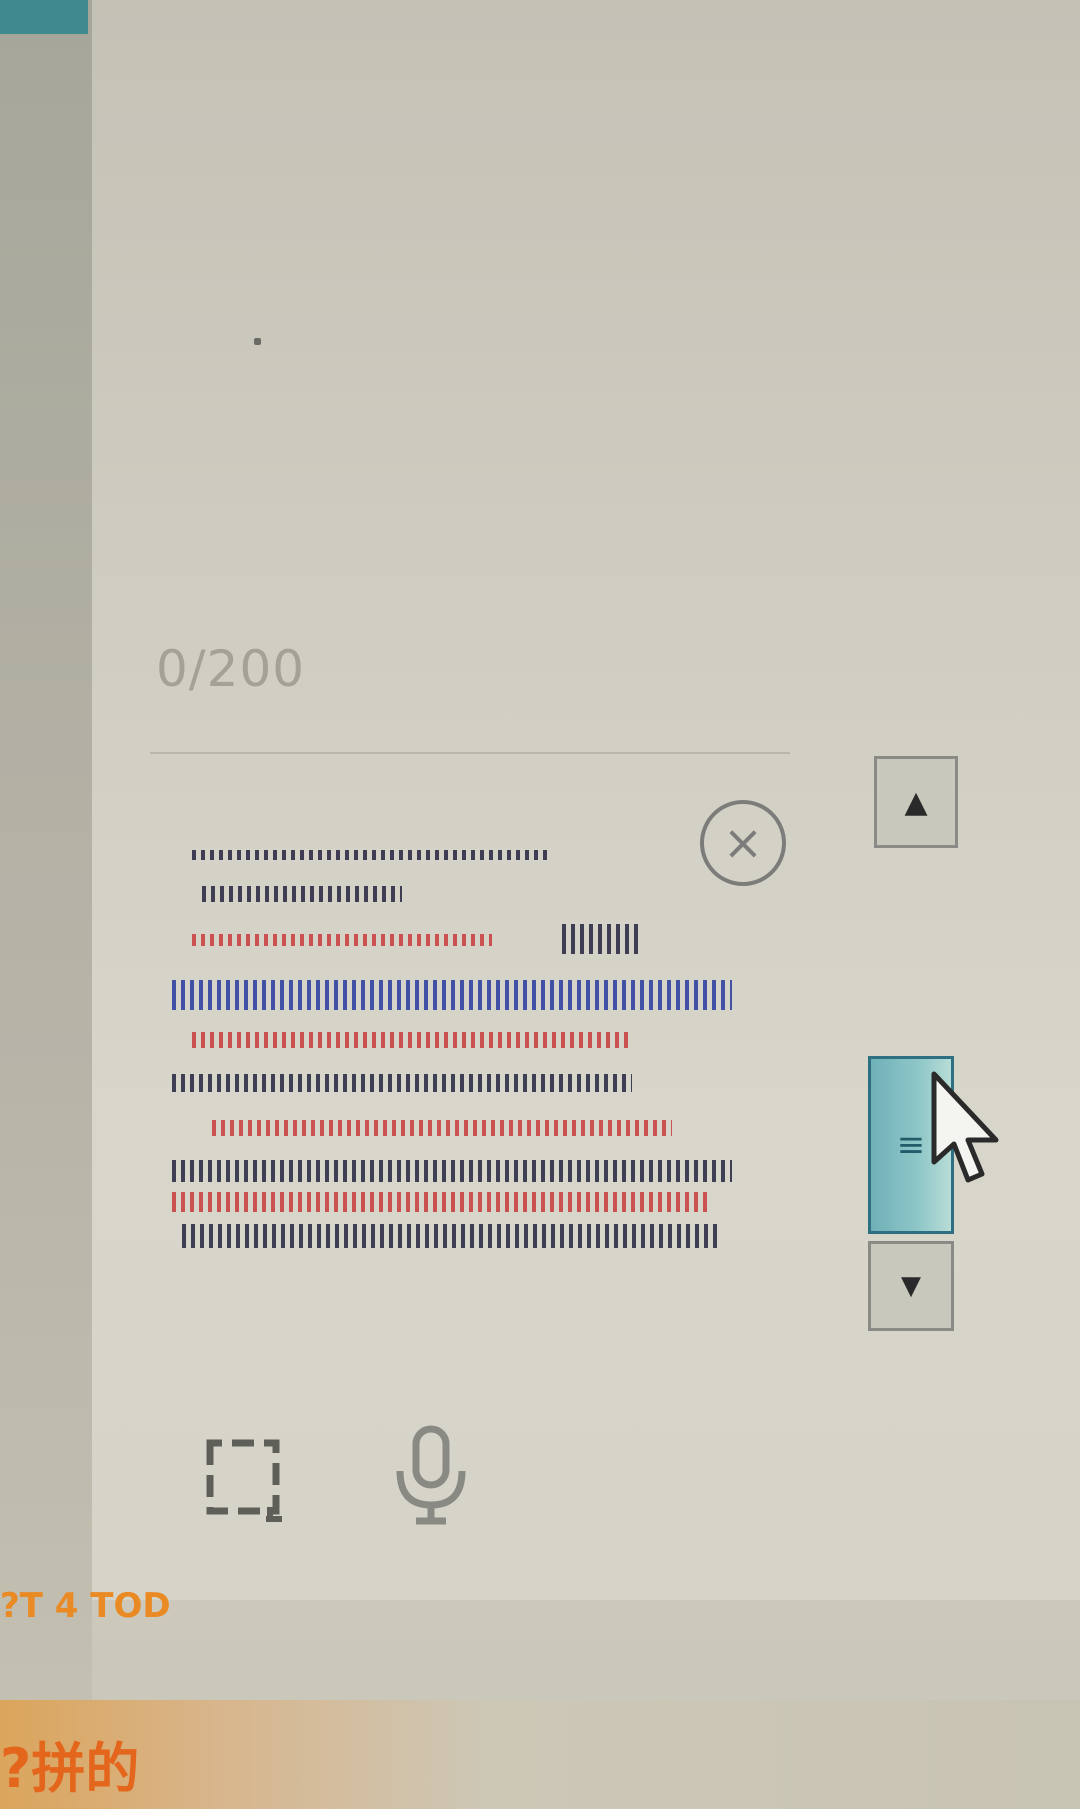 Image resolution: width=1080 pixels, height=1809 pixels. I want to click on grip-icon: ≡, so click(911, 1145).